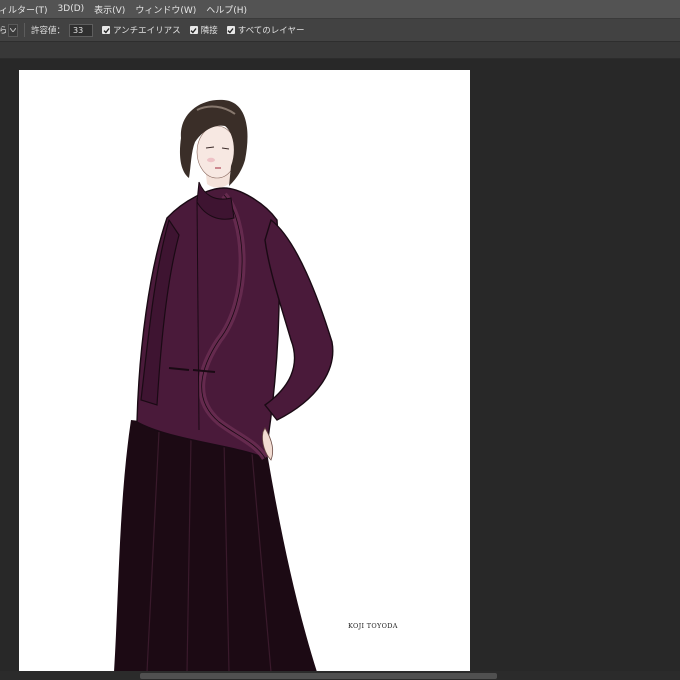 The width and height of the screenshot is (680, 680). I want to click on options-bar: ら 許容値： アンチエイリアス 隣接 すべてのレイヤー, so click(340, 30).